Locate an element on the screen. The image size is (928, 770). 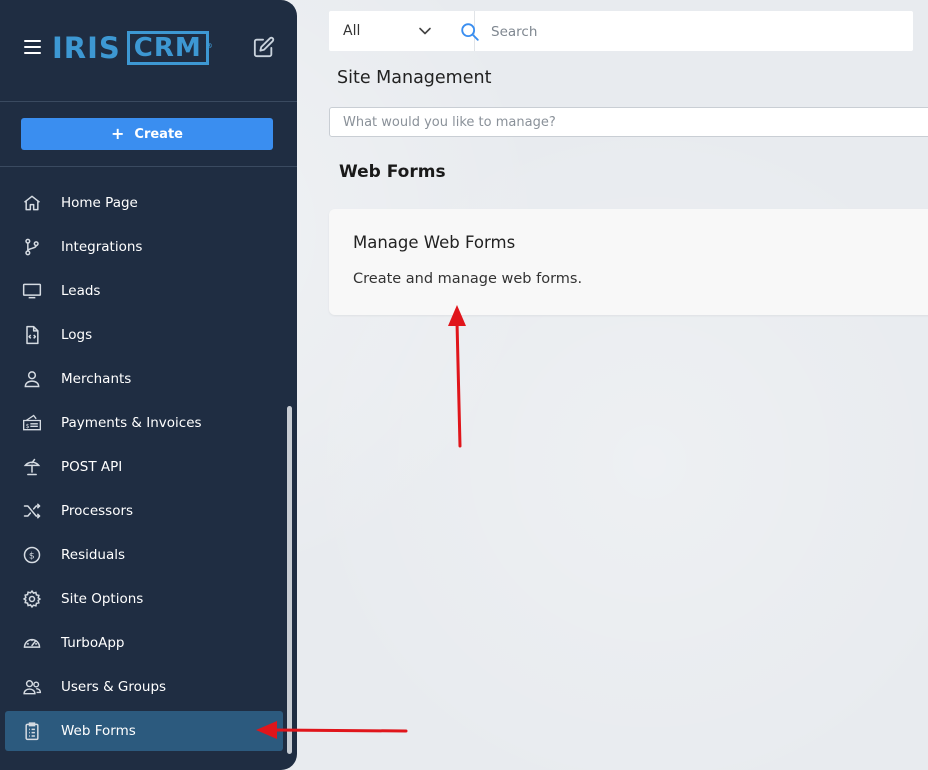
invoice-icon: $ is located at coordinates (32, 422).